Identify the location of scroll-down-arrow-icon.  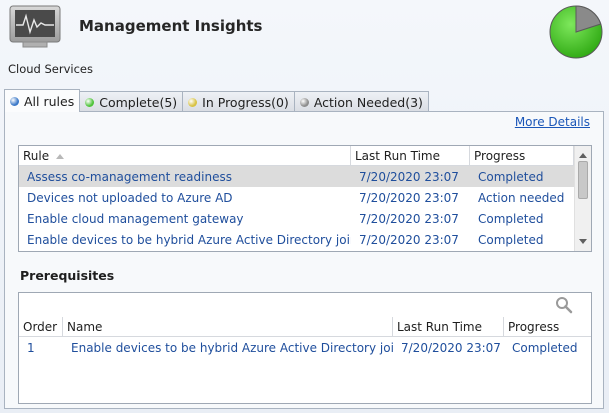
(583, 241).